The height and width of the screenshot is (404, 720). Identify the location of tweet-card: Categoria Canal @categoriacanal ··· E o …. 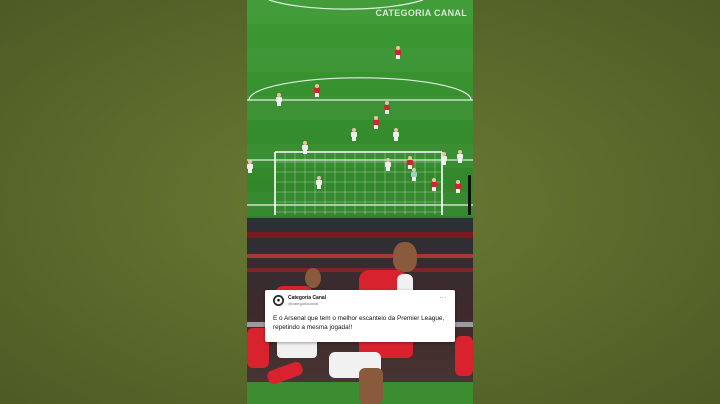
(360, 316).